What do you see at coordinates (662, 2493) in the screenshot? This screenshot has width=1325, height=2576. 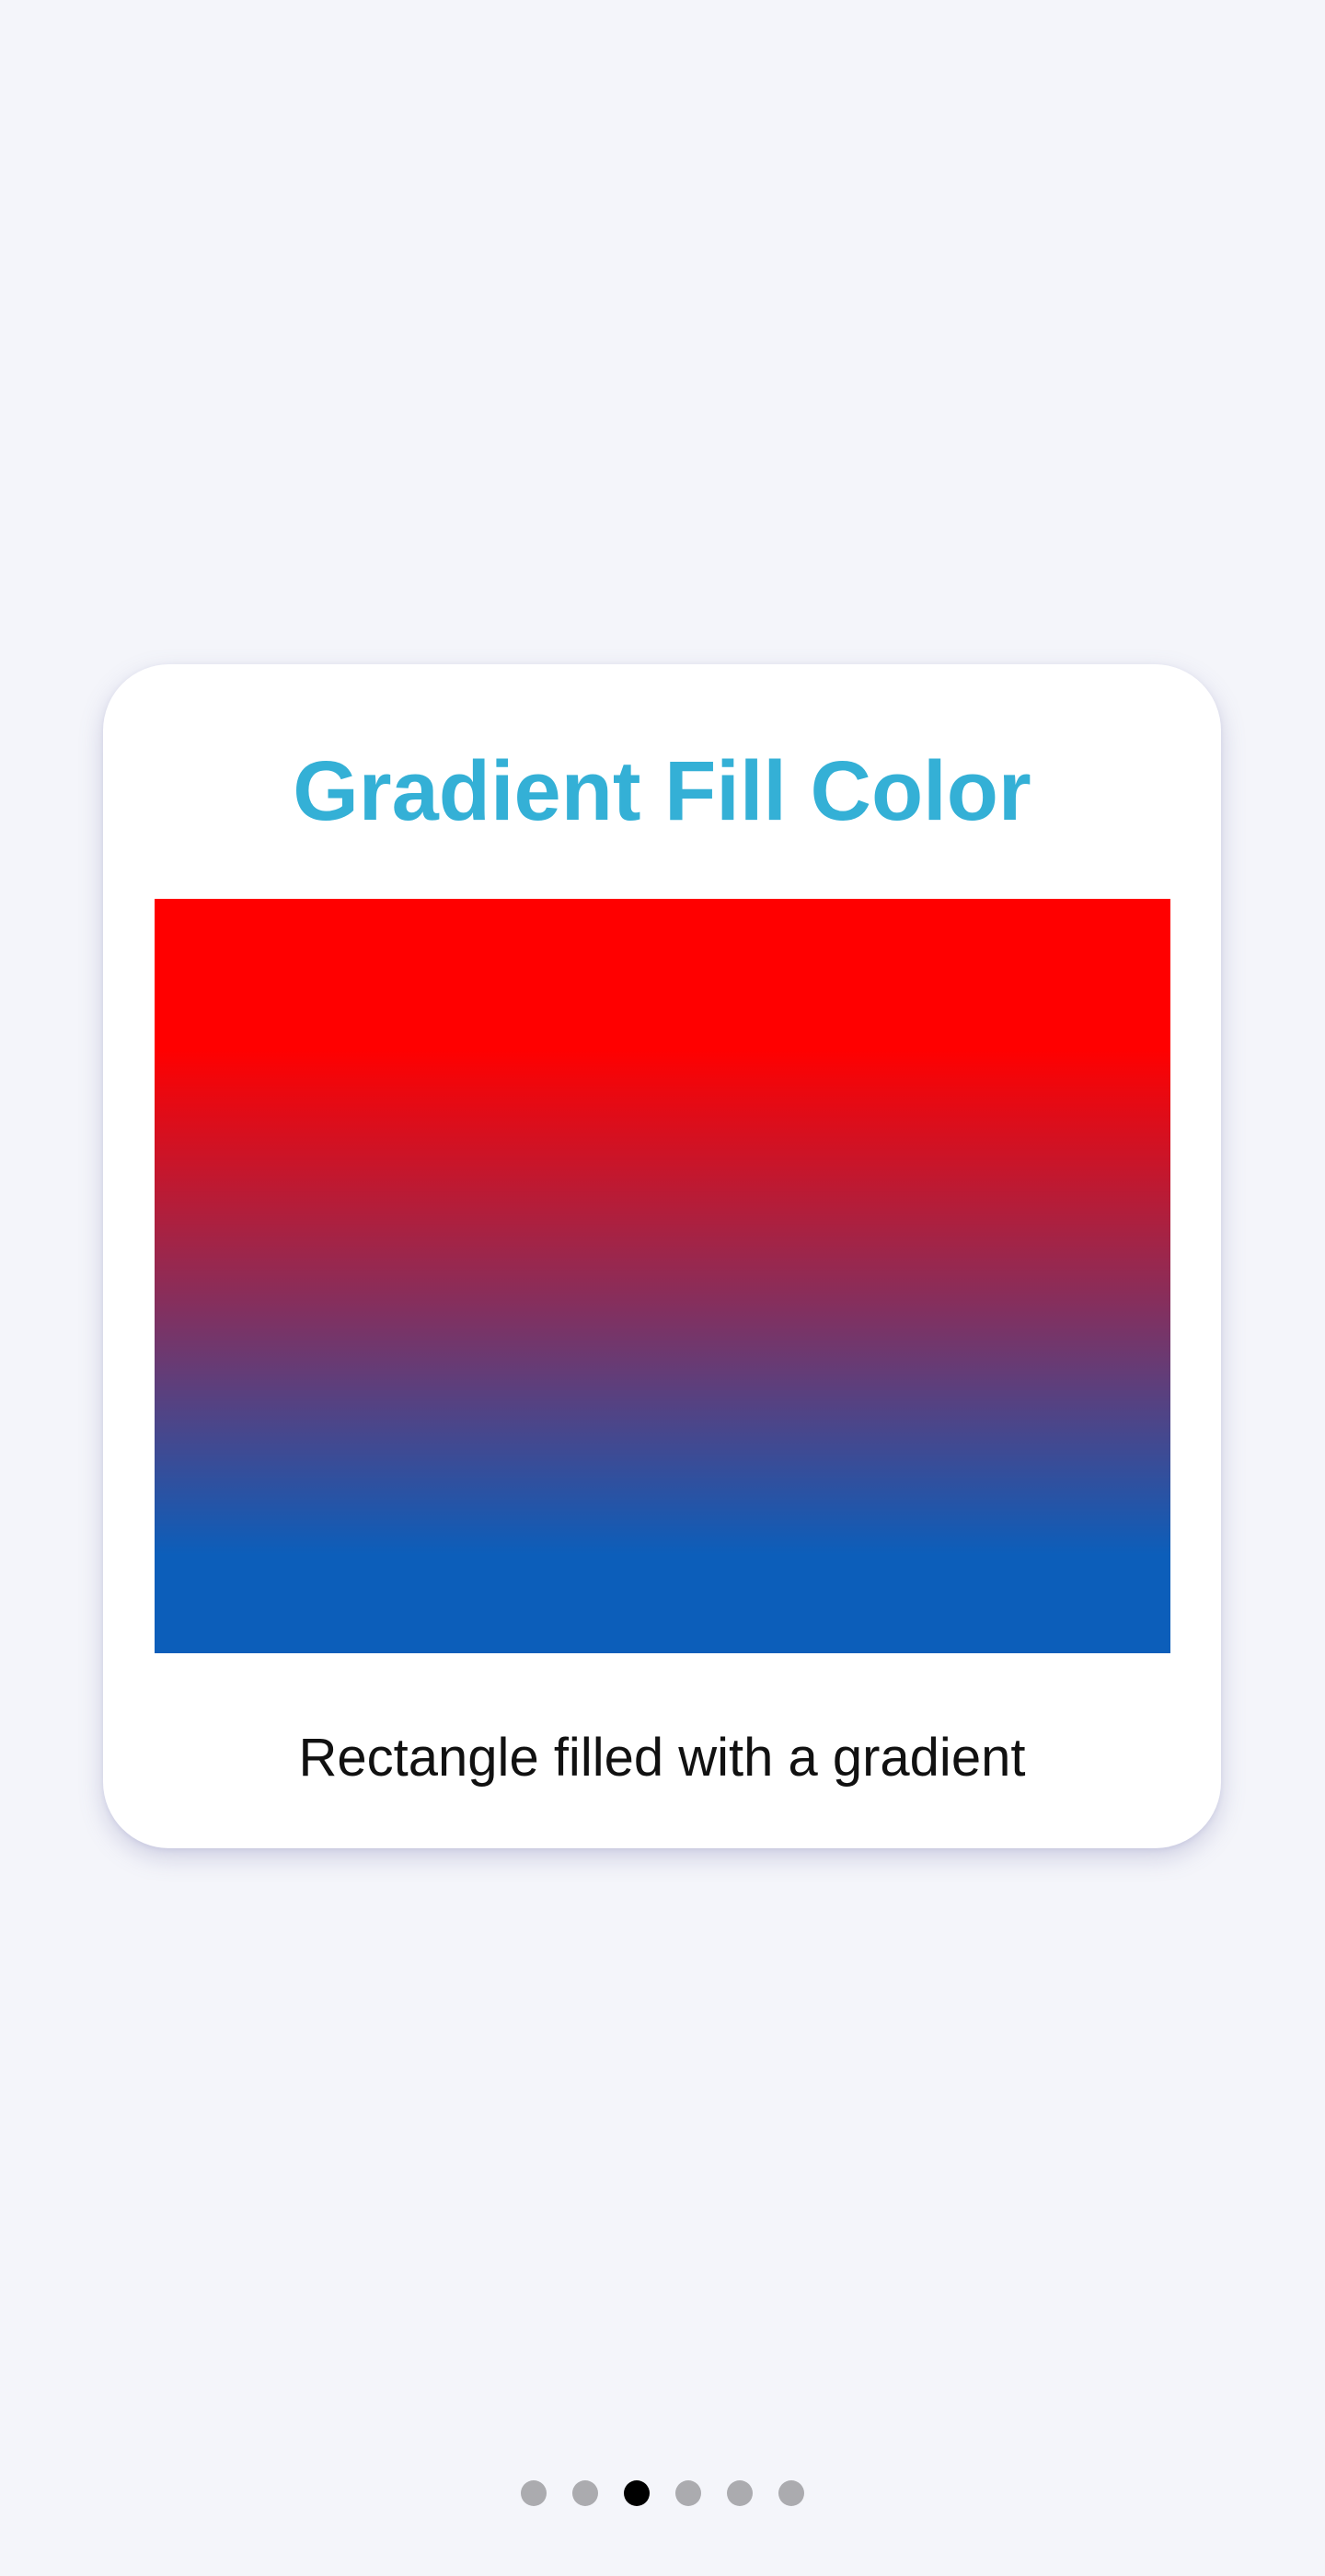 I see `page-indicator` at bounding box center [662, 2493].